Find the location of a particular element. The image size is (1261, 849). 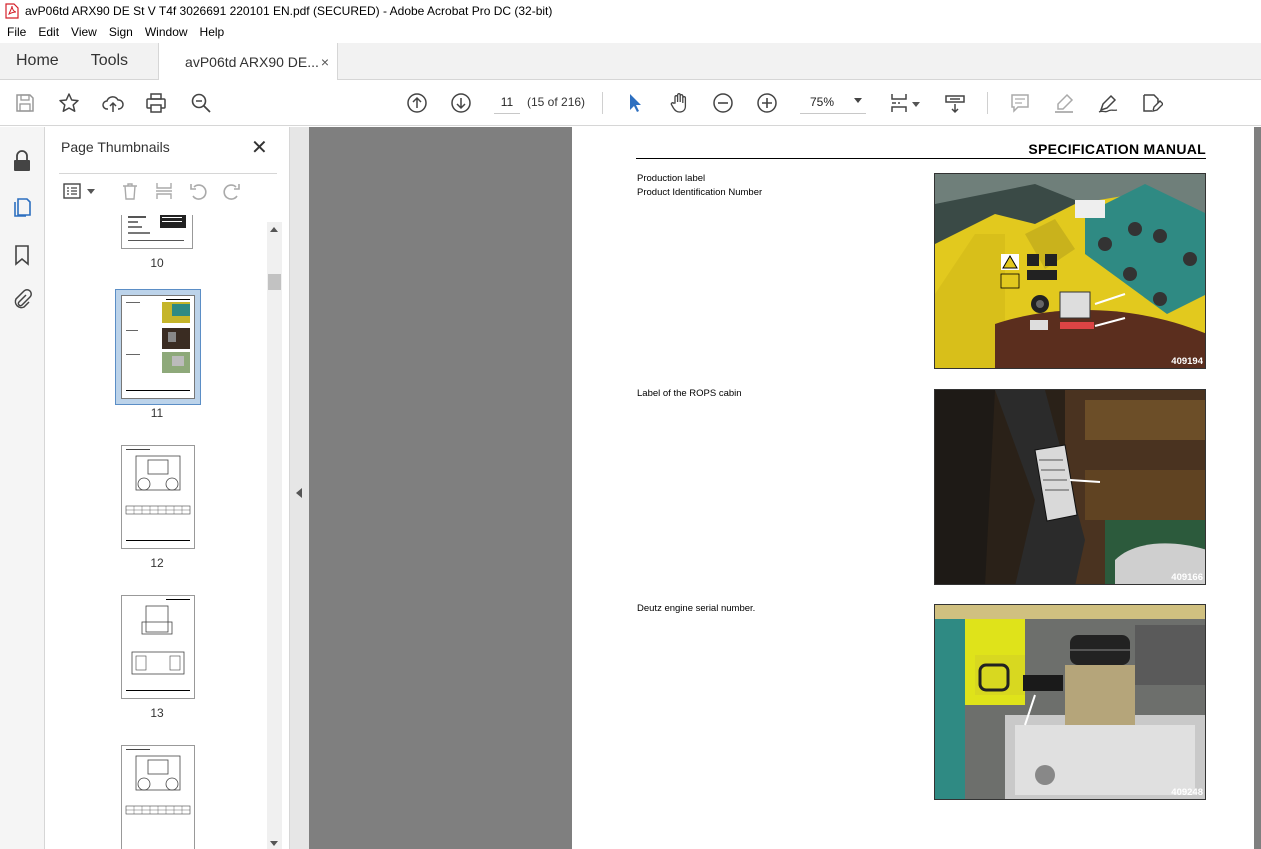

search-zoom-icon is located at coordinates (201, 103).